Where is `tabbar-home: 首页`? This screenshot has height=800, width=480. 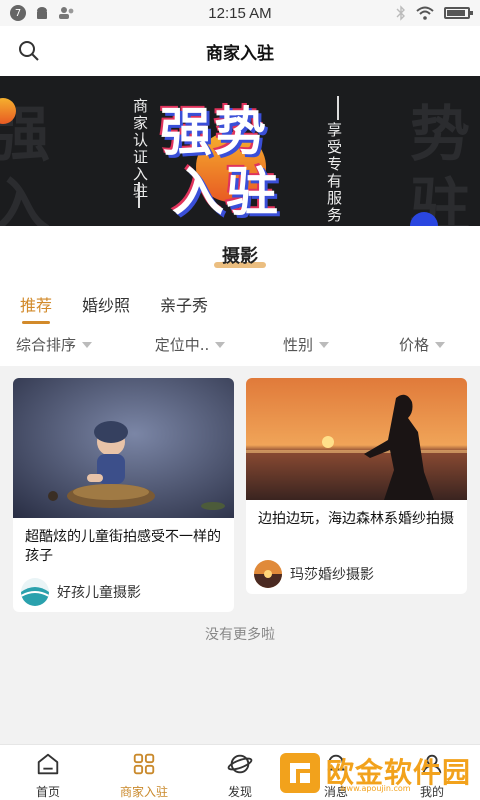 tabbar-home: 首页 is located at coordinates (48, 772).